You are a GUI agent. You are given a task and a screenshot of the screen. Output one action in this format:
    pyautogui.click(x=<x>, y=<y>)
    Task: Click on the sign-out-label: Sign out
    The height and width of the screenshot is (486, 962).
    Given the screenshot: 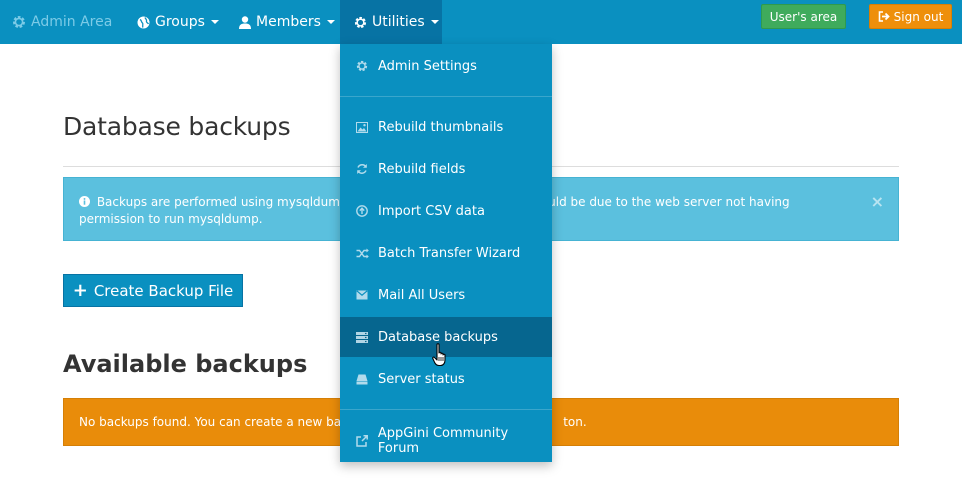 What is the action you would take?
    pyautogui.click(x=918, y=16)
    